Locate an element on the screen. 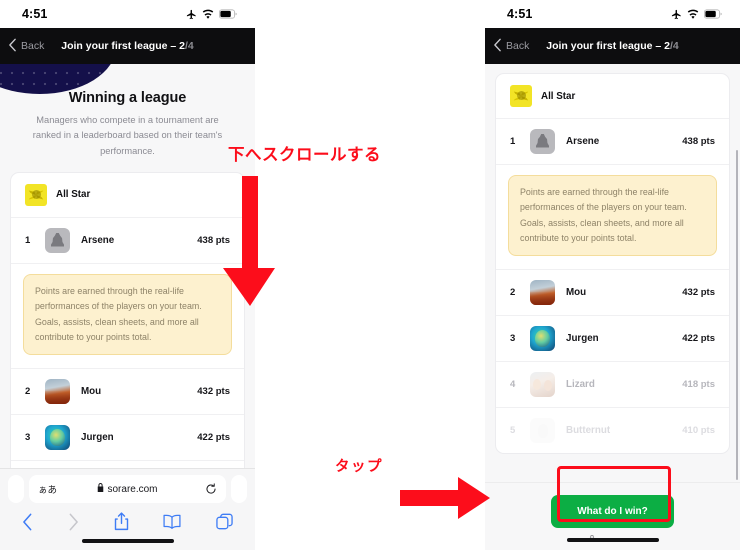 This screenshot has width=740, height=550. arrow-right-icon is located at coordinates (446, 500).